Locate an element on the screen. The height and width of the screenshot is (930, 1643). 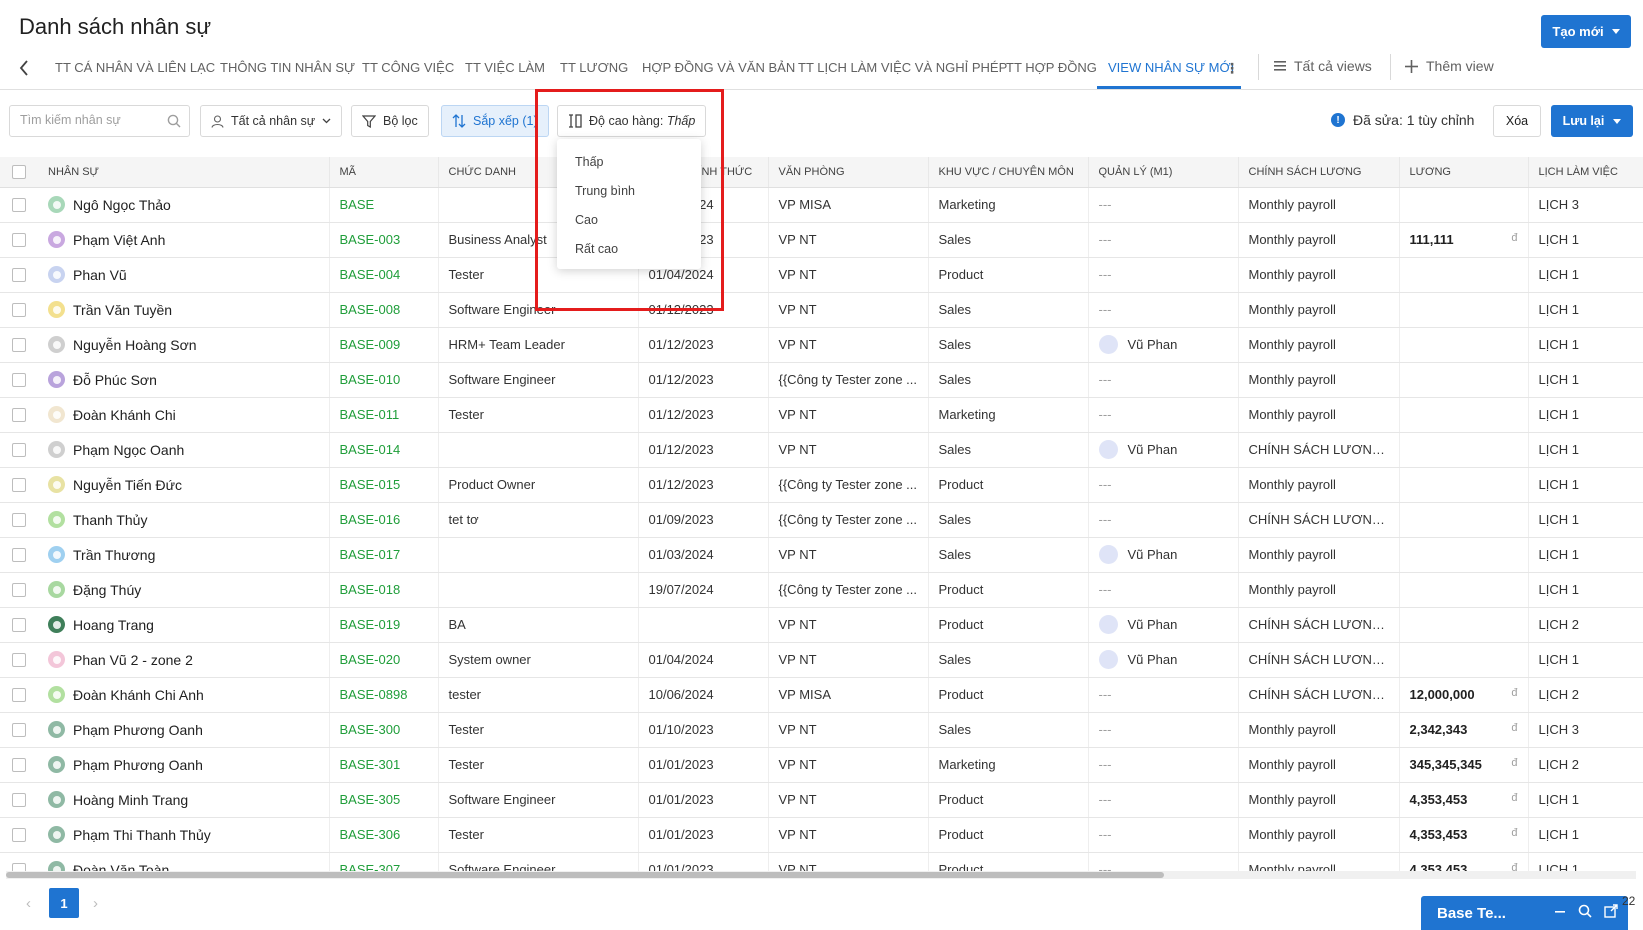
add-view-link: Thêm view is located at coordinates (1449, 66).